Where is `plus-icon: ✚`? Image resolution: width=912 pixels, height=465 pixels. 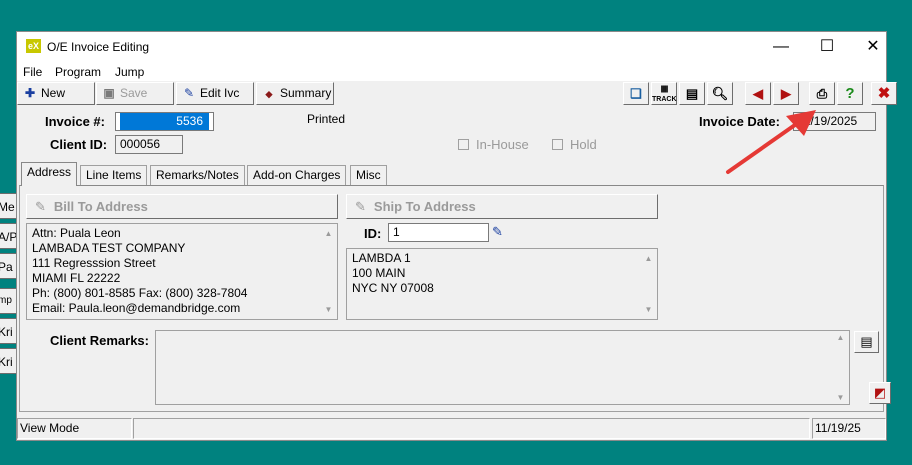 plus-icon: ✚ is located at coordinates (30, 93).